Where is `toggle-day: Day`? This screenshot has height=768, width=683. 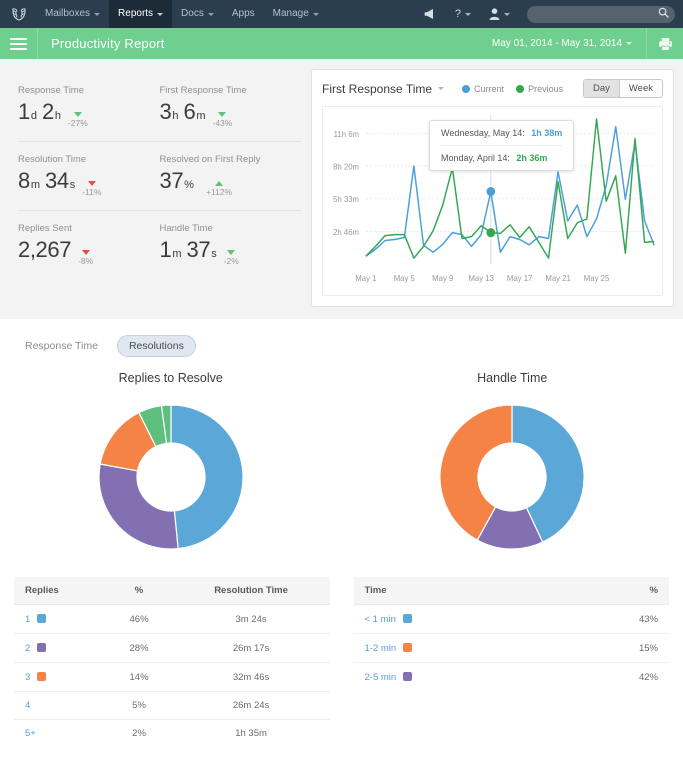
toggle-day: Day is located at coordinates (601, 88).